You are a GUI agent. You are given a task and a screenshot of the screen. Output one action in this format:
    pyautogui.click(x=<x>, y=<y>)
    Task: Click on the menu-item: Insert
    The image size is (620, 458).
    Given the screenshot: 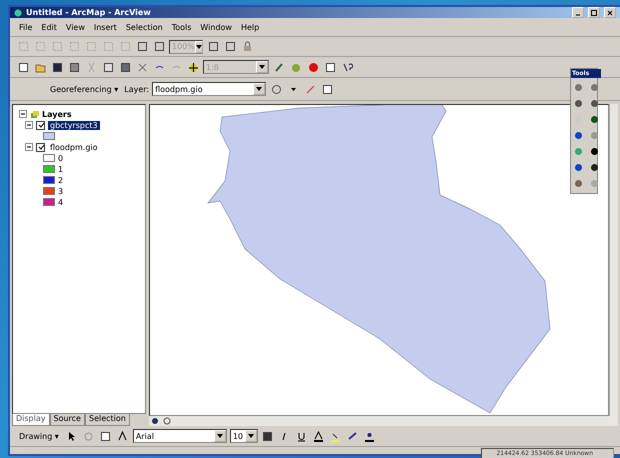 What is the action you would take?
    pyautogui.click(x=105, y=27)
    